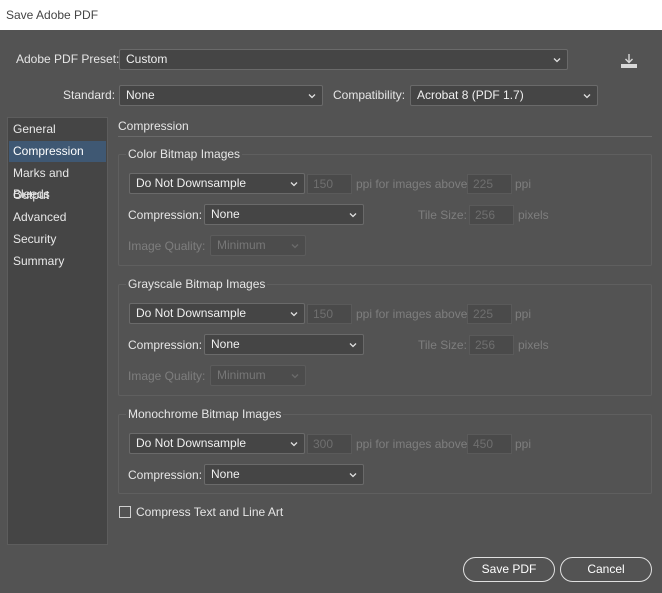  I want to click on compress-text-label: Compress Text and Line Art, so click(209, 512).